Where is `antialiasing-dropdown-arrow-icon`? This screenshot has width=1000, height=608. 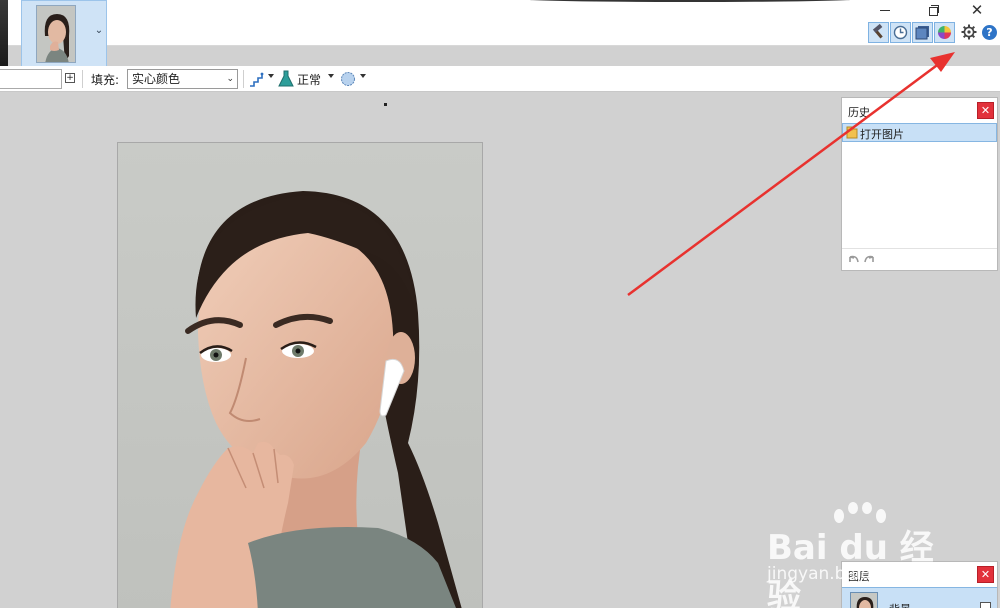 antialiasing-dropdown-arrow-icon is located at coordinates (271, 76).